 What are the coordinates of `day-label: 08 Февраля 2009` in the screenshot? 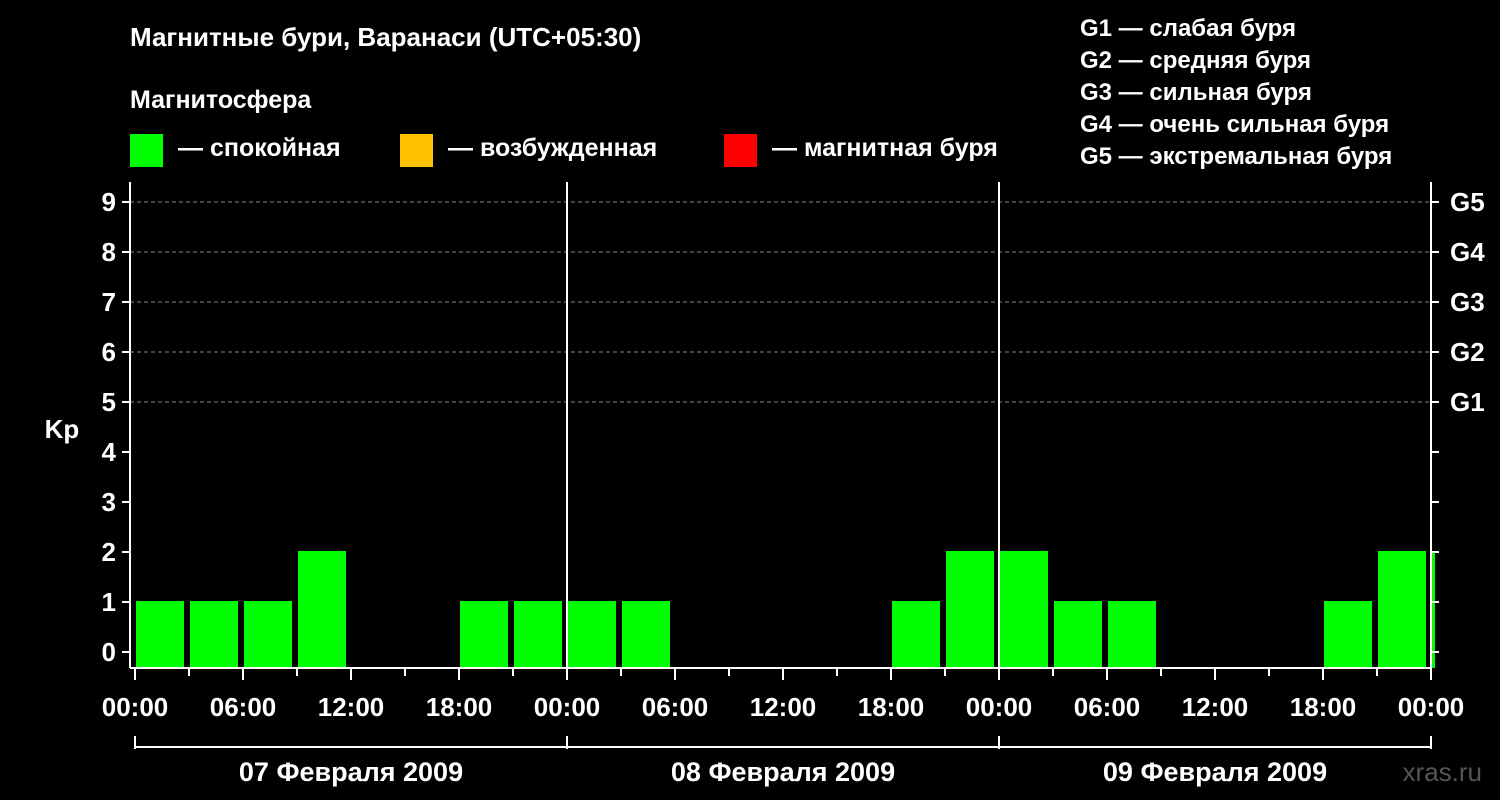 It's located at (783, 772).